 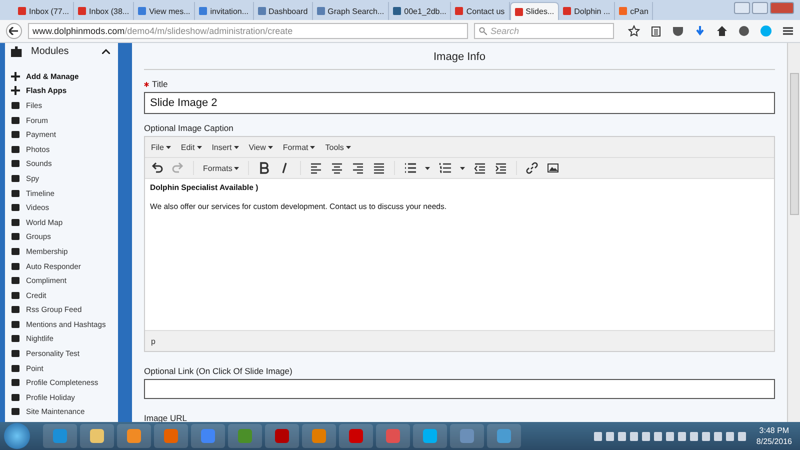 I want to click on editor-menu: Insert, so click(x=225, y=147).